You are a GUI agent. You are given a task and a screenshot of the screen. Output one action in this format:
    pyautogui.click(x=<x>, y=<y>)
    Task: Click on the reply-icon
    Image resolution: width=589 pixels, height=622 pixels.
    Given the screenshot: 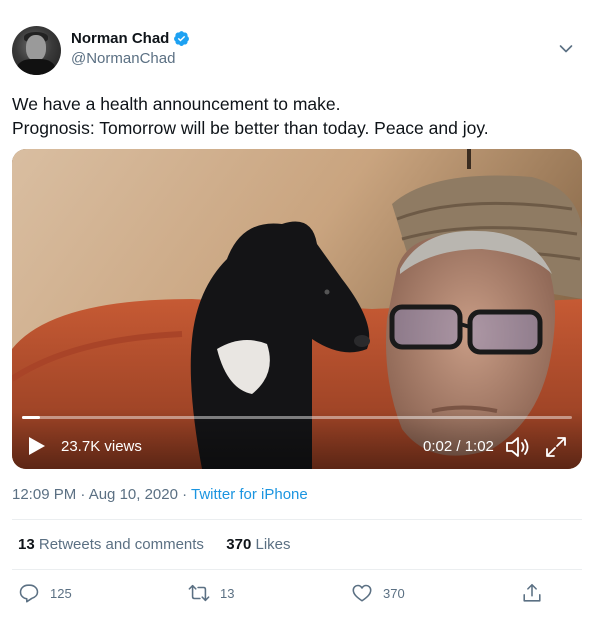 What is the action you would take?
    pyautogui.click(x=29, y=593)
    